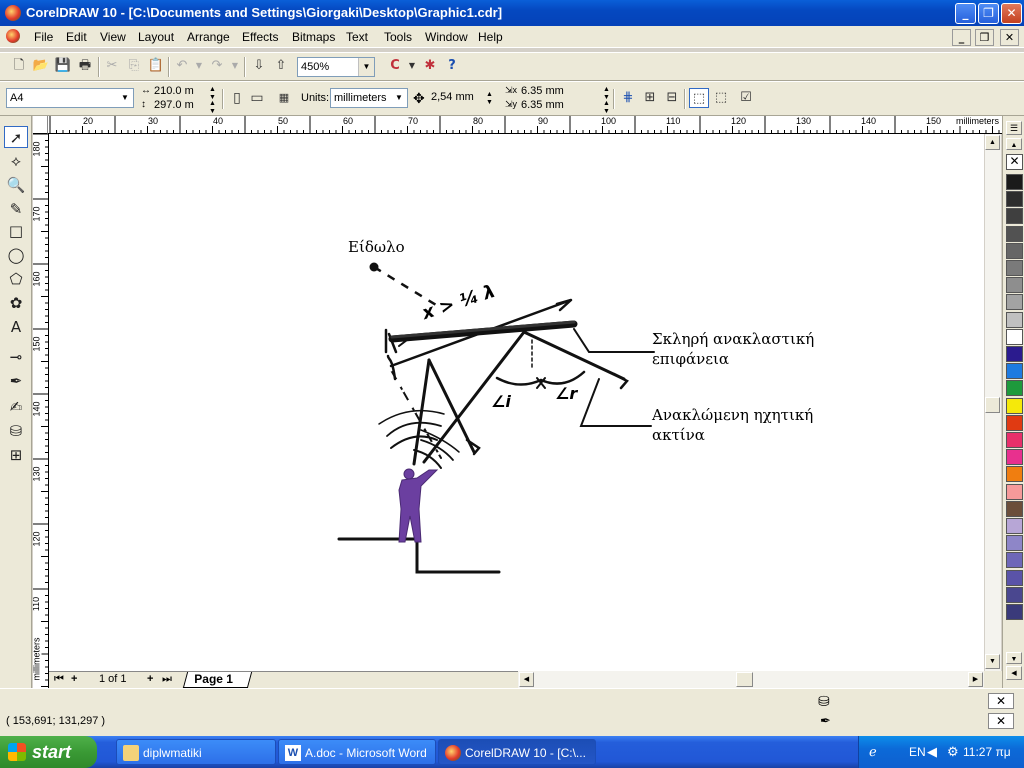 This screenshot has width=1024, height=768. What do you see at coordinates (48, 752) in the screenshot?
I see `start-button: start` at bounding box center [48, 752].